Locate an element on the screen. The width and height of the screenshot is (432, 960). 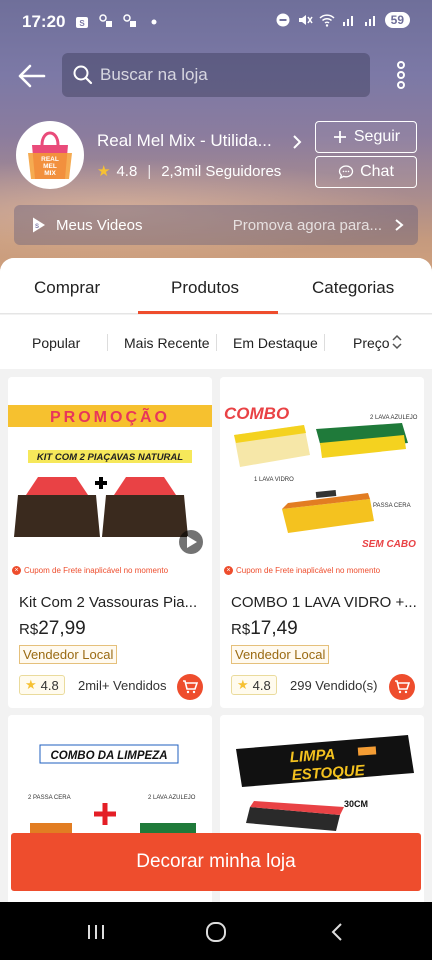
status-time: 17:20 is located at coordinates (44, 21).